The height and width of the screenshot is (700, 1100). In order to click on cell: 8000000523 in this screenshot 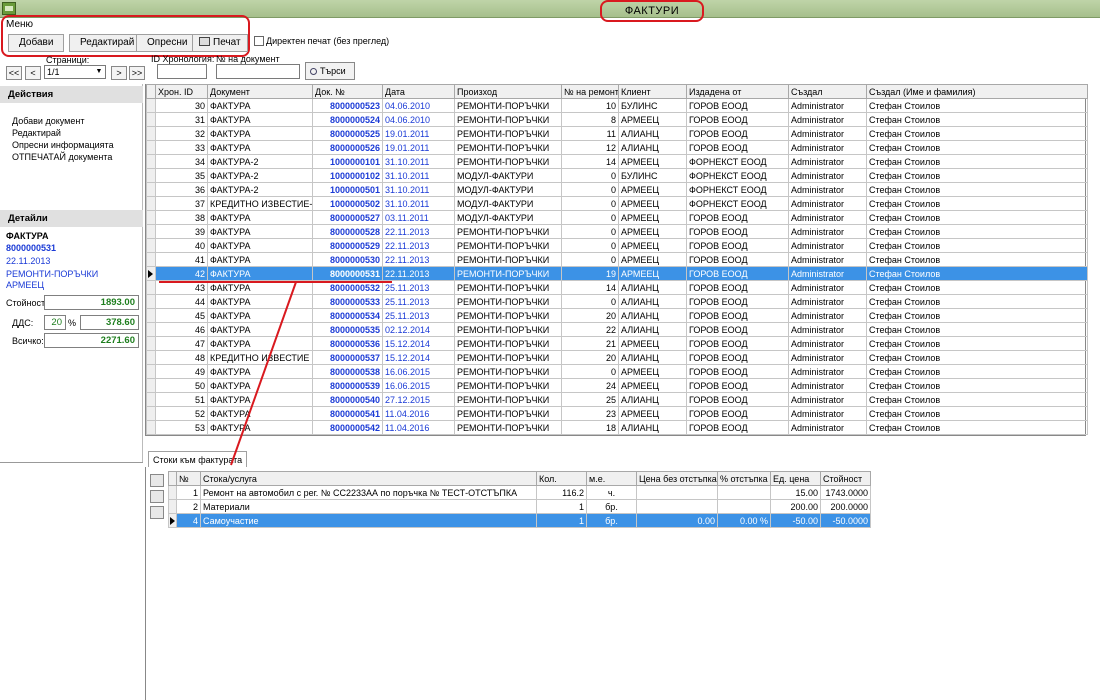, I will do `click(347, 105)`.